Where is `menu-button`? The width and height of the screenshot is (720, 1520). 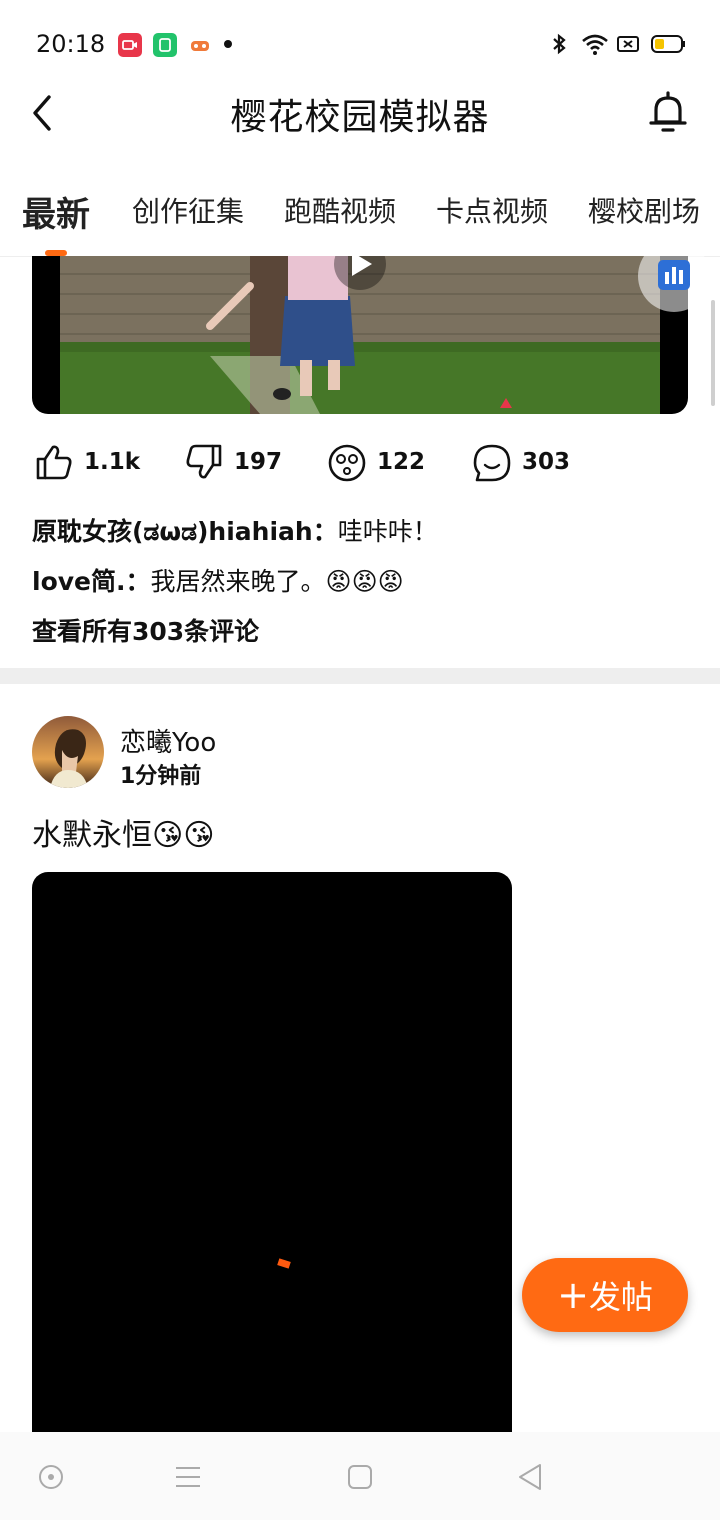 menu-button is located at coordinates (188, 1479).